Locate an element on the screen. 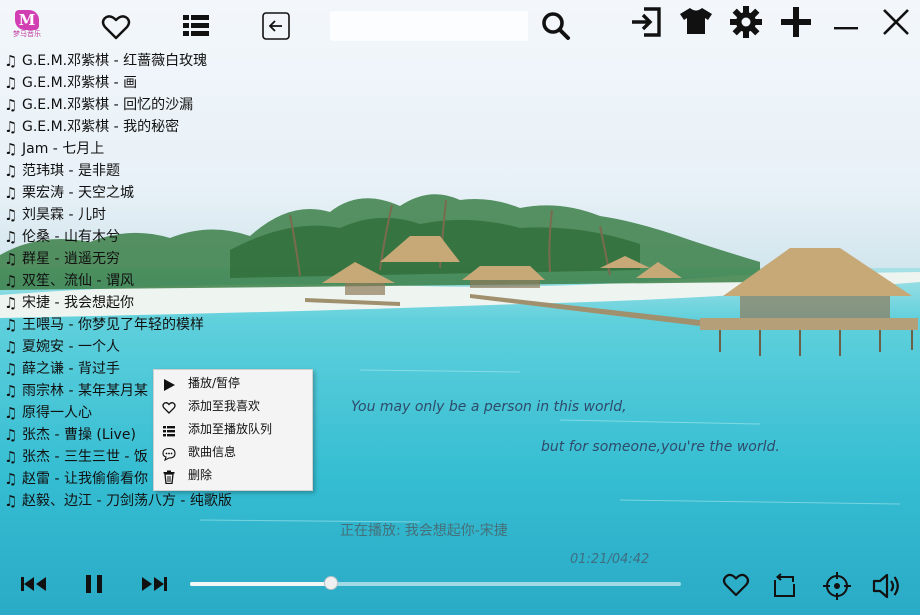 Image resolution: width=920 pixels, height=615 pixels. logo-mark: M is located at coordinates (27, 20).